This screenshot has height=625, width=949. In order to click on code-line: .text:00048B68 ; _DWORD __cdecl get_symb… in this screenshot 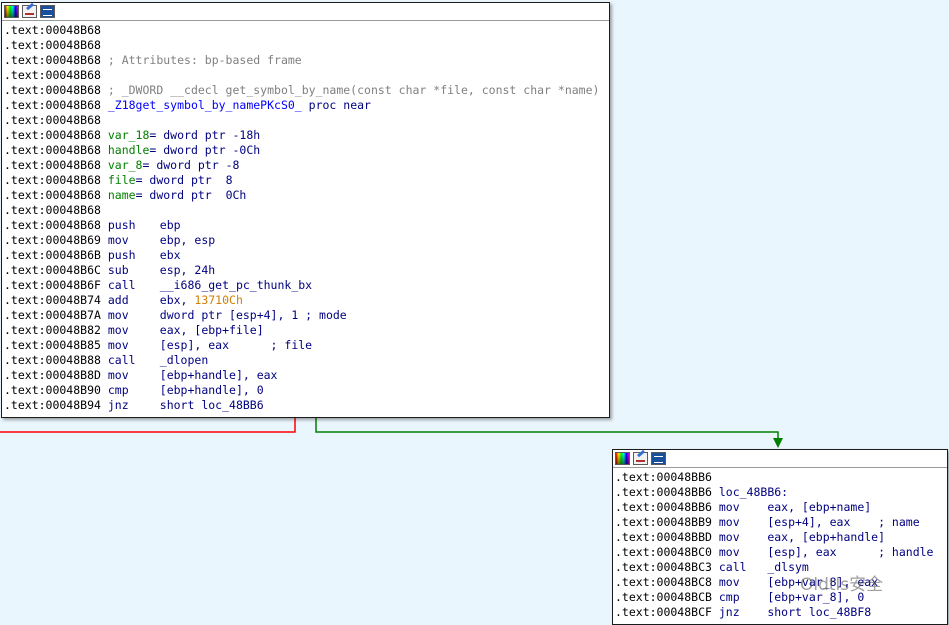, I will do `click(306, 90)`.